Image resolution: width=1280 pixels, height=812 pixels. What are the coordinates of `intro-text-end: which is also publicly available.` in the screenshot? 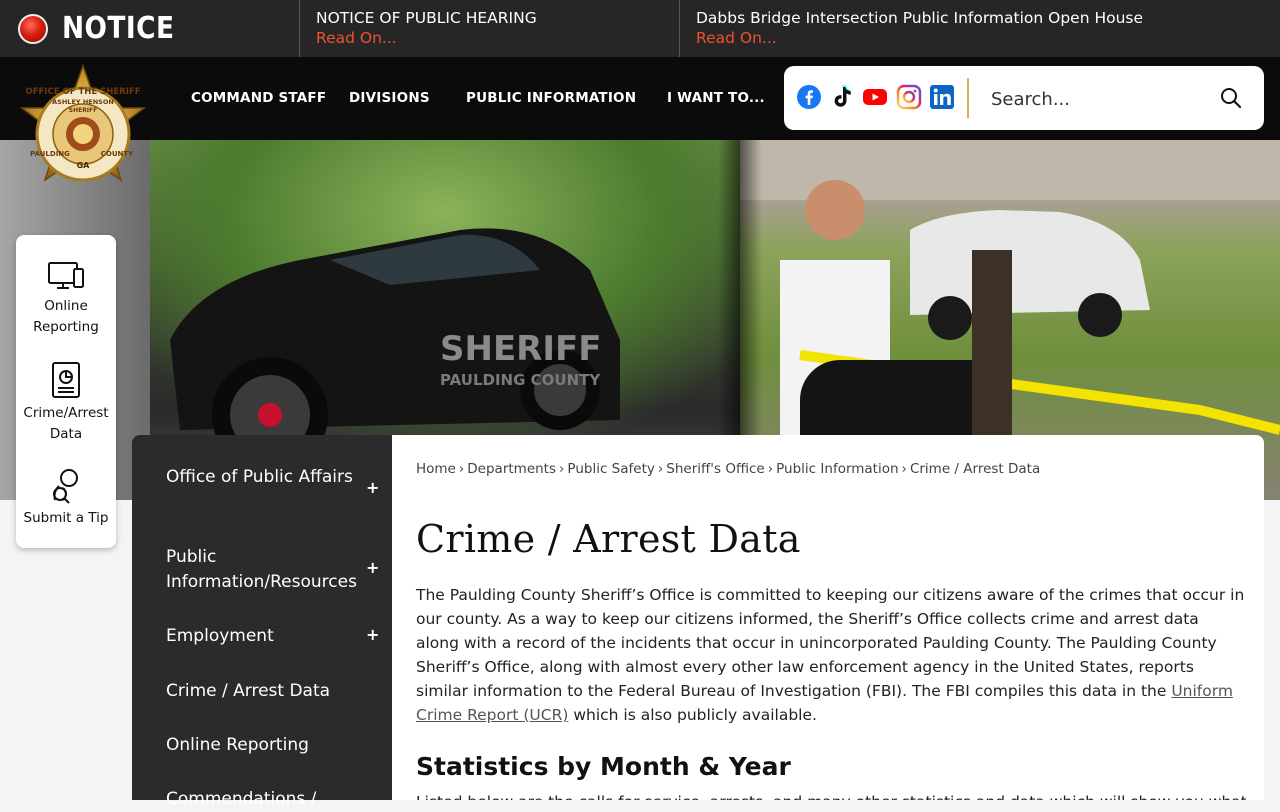 It's located at (692, 715).